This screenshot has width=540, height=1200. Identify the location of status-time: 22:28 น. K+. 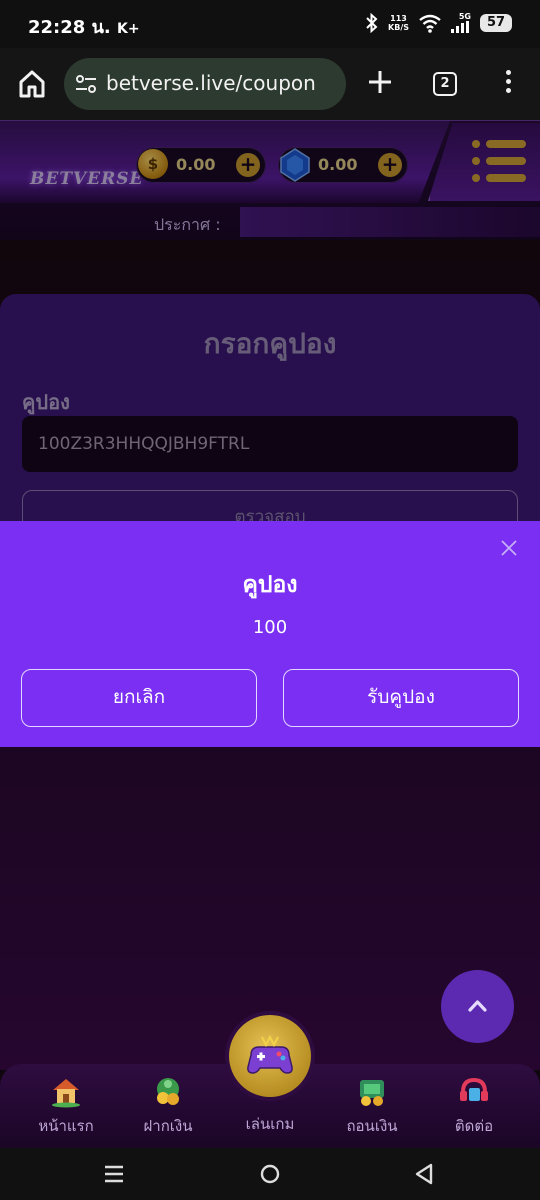
(84, 27).